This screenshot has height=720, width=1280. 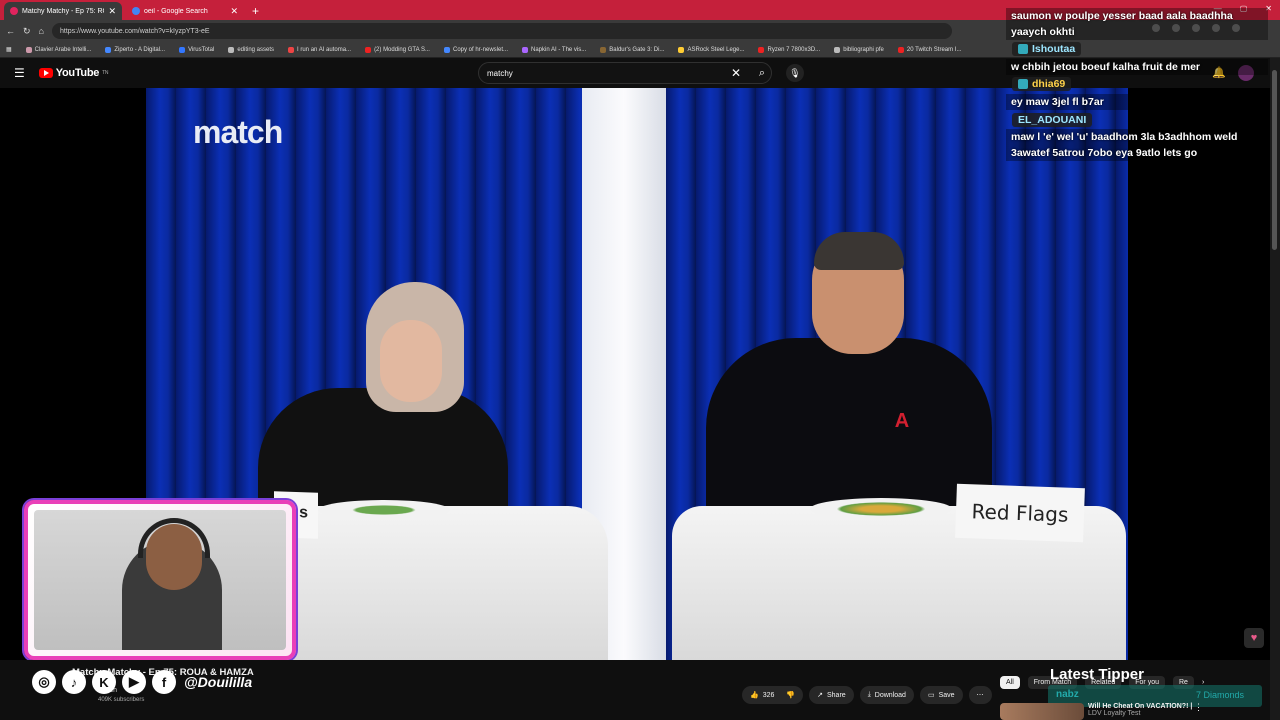 I want to click on tab-title: oeil - Google Search, so click(x=176, y=11).